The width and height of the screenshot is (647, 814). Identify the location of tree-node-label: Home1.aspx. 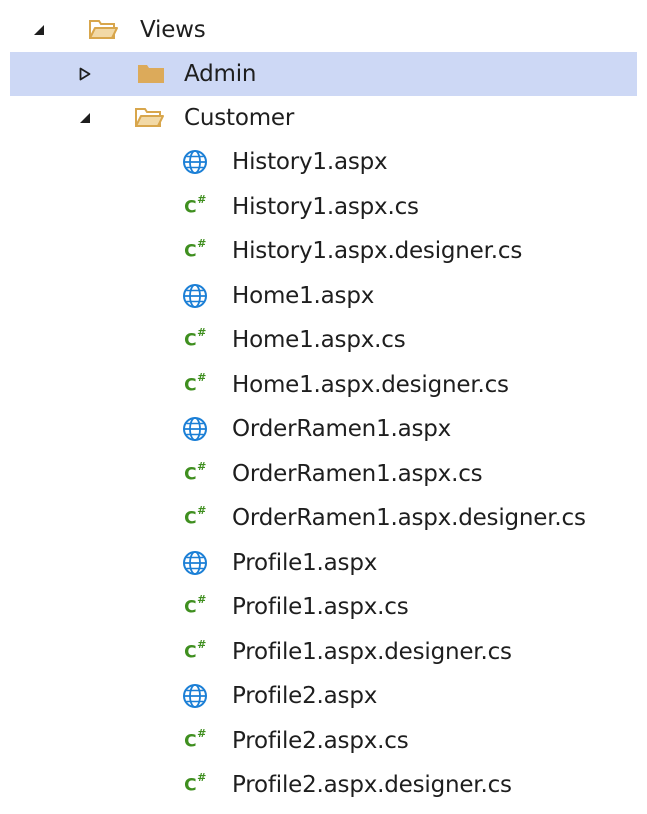
(303, 295).